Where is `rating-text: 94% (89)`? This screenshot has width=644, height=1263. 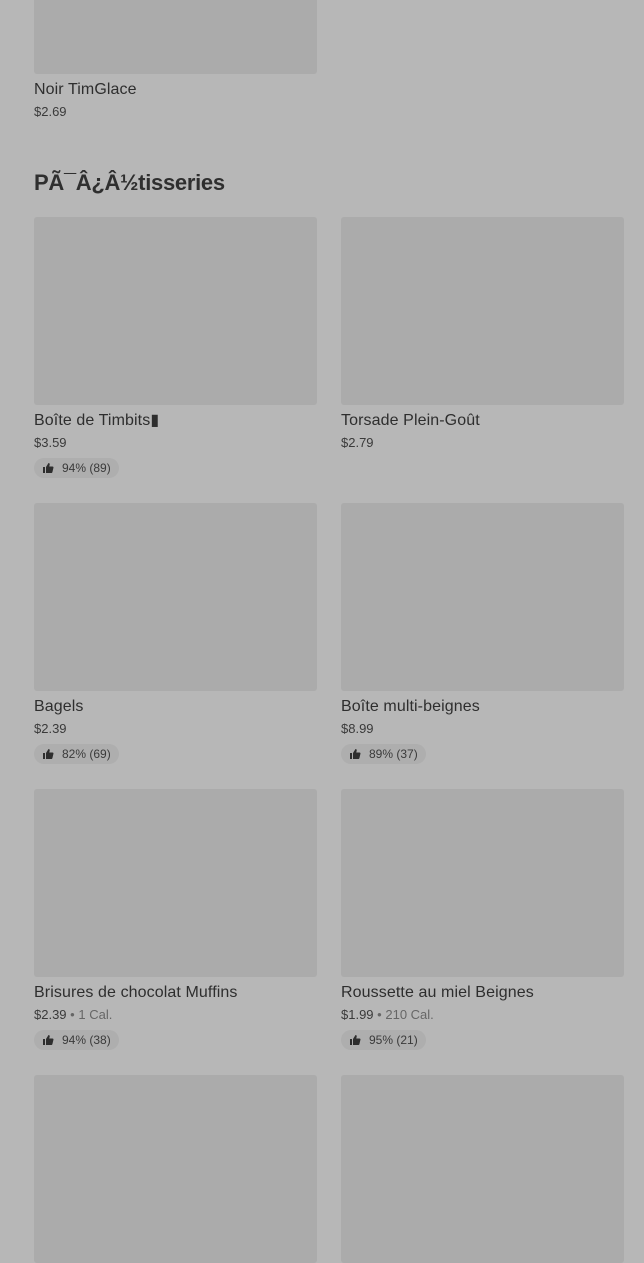
rating-text: 94% (89) is located at coordinates (86, 468).